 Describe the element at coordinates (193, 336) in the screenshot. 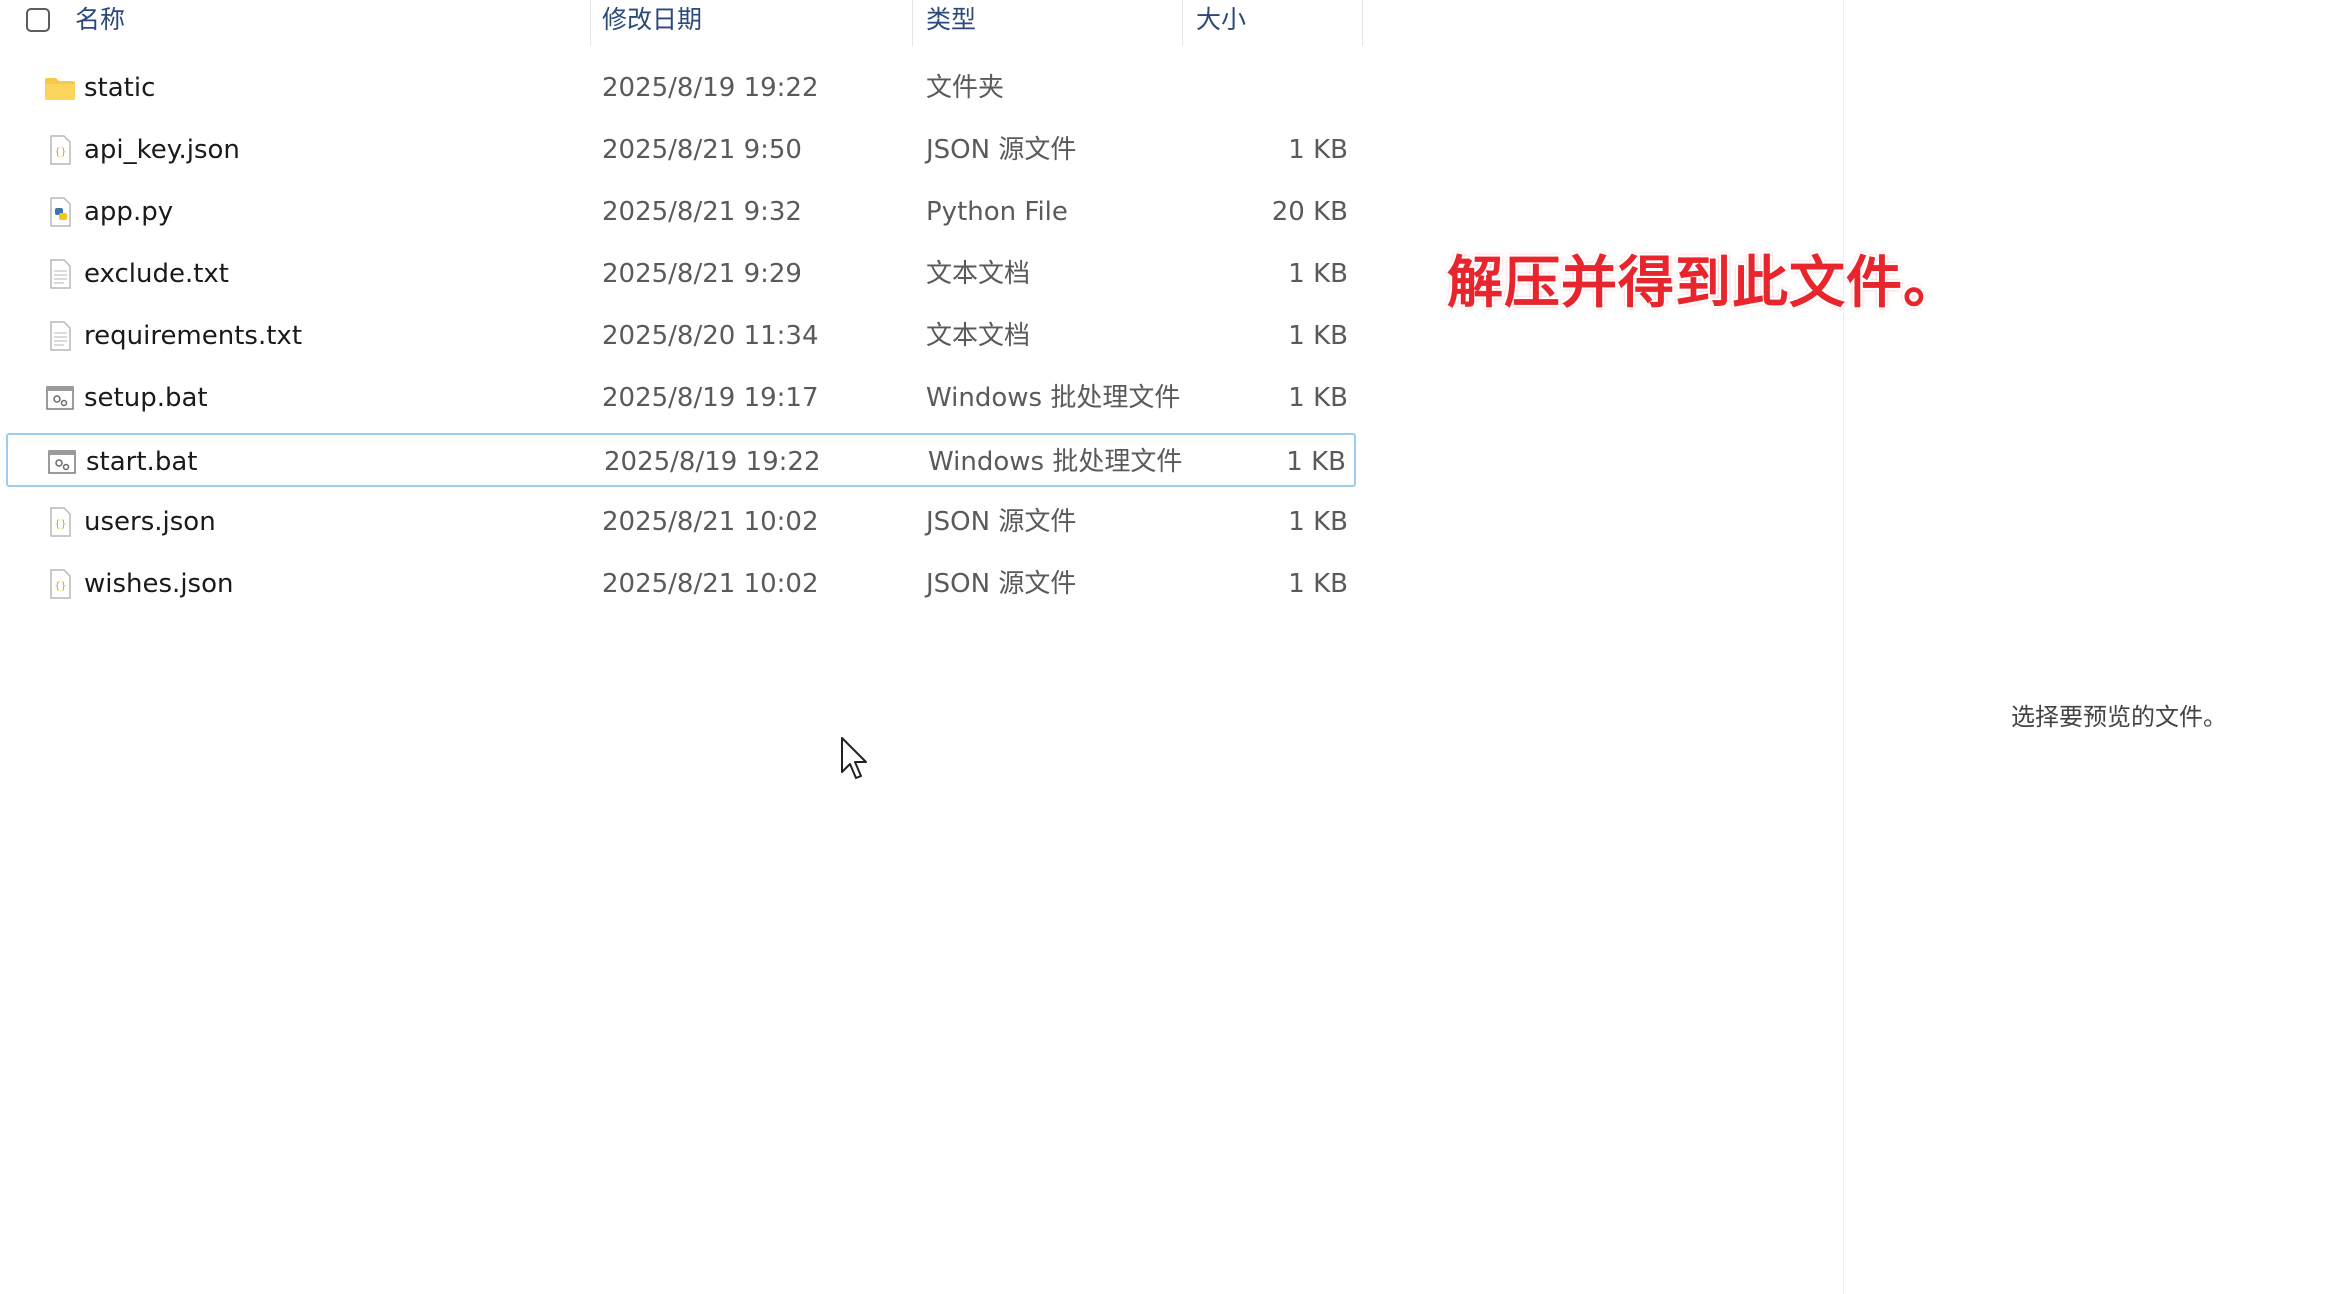

I see `file-name: requirements.txt` at that location.